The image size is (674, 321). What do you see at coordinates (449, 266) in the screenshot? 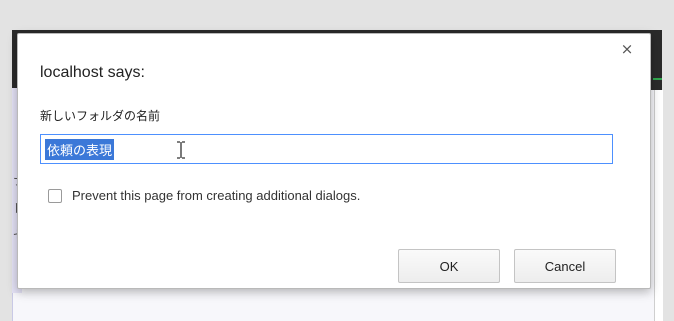
I see `ok-button: OK` at bounding box center [449, 266].